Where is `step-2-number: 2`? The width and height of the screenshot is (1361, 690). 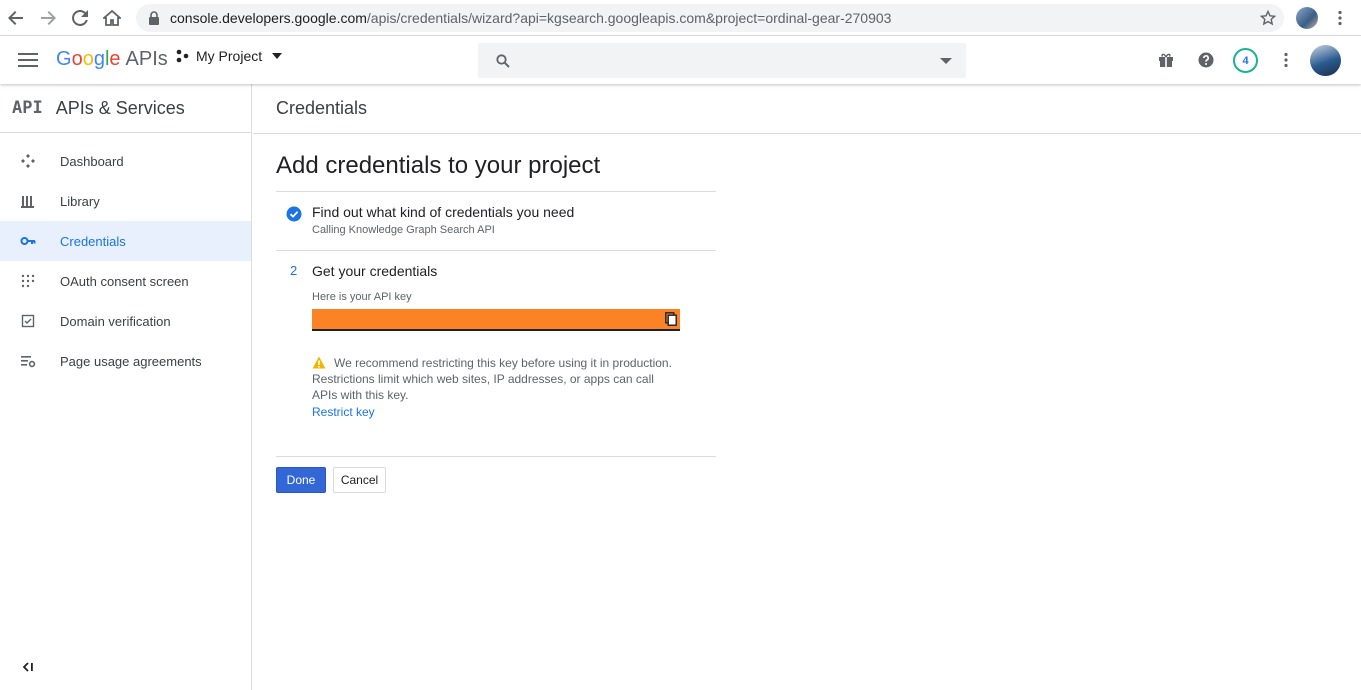 step-2-number: 2 is located at coordinates (294, 270).